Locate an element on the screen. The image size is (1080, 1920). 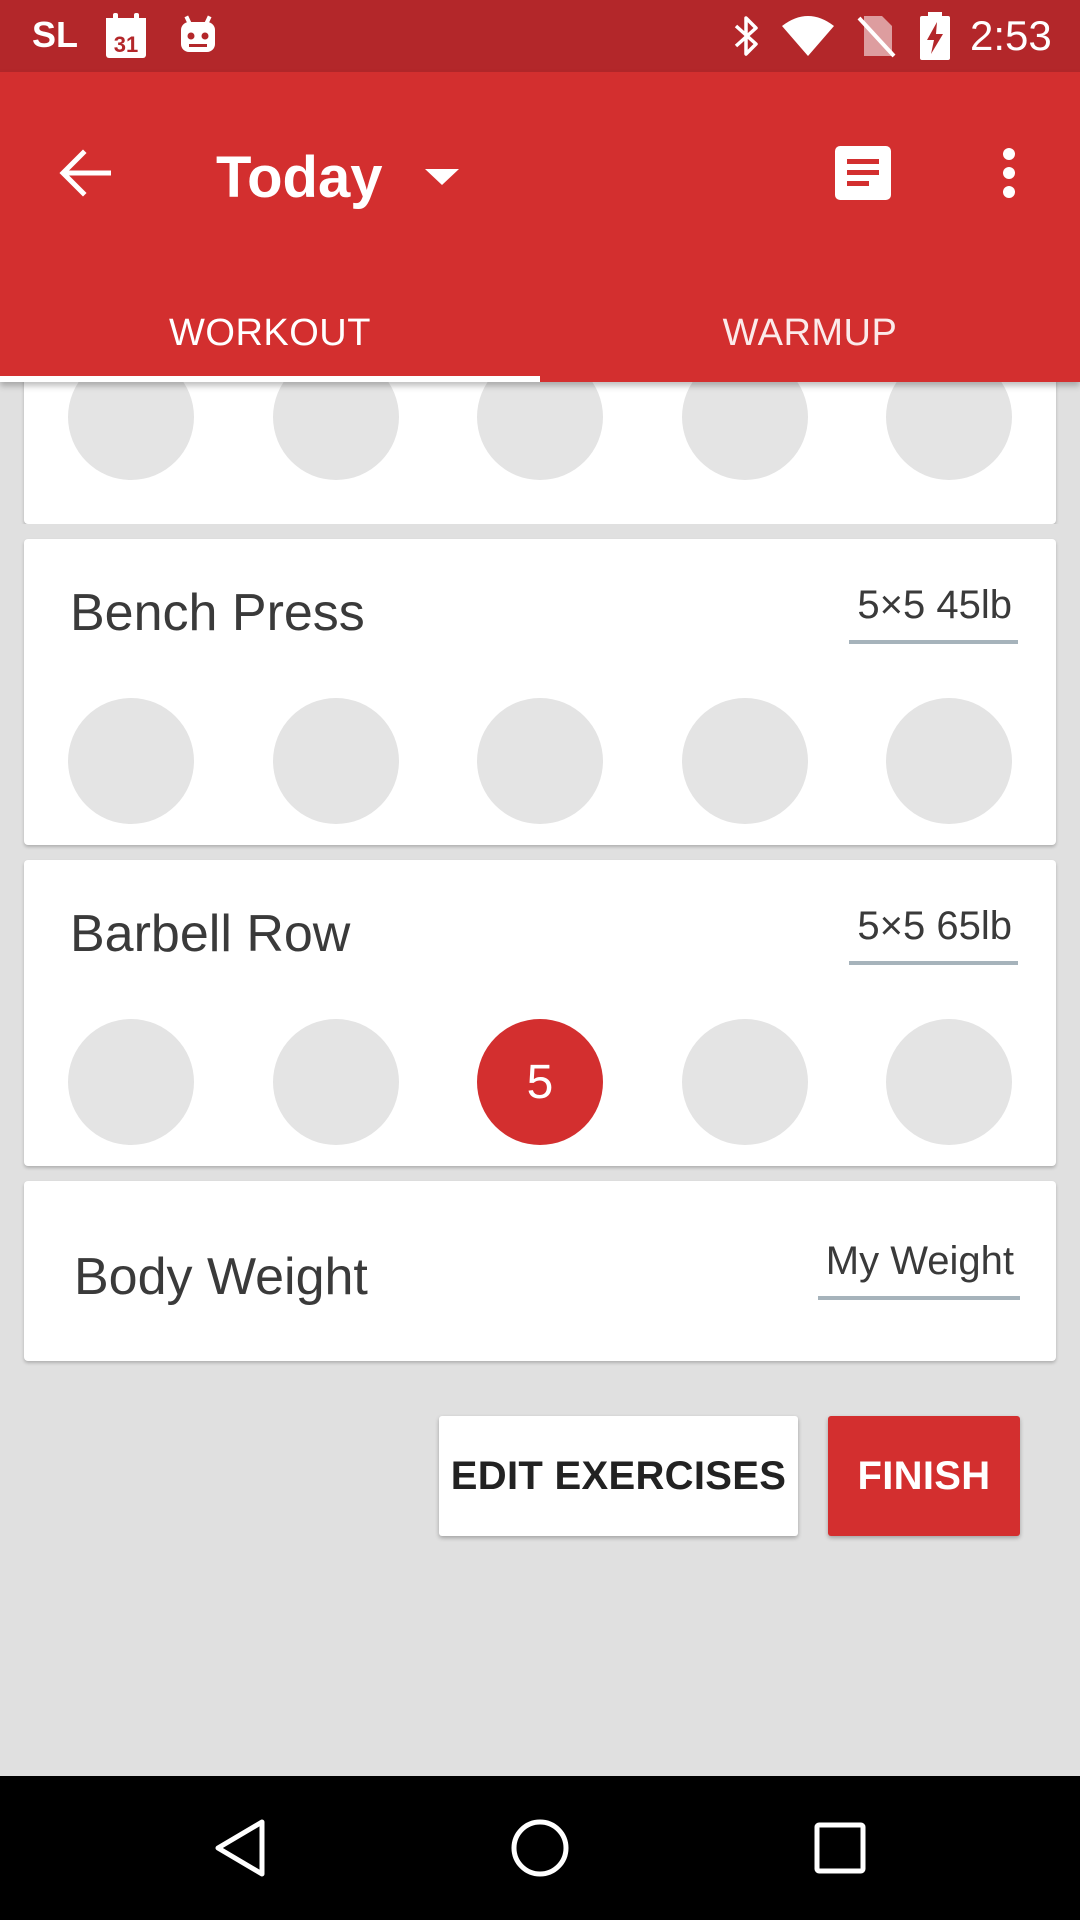
body-weight-field: My Weight is located at coordinates (918, 1269).